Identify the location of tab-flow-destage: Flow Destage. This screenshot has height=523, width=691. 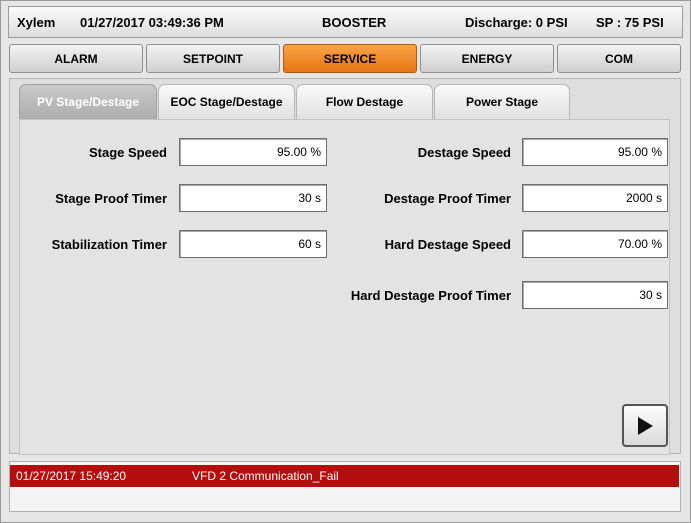
(364, 101).